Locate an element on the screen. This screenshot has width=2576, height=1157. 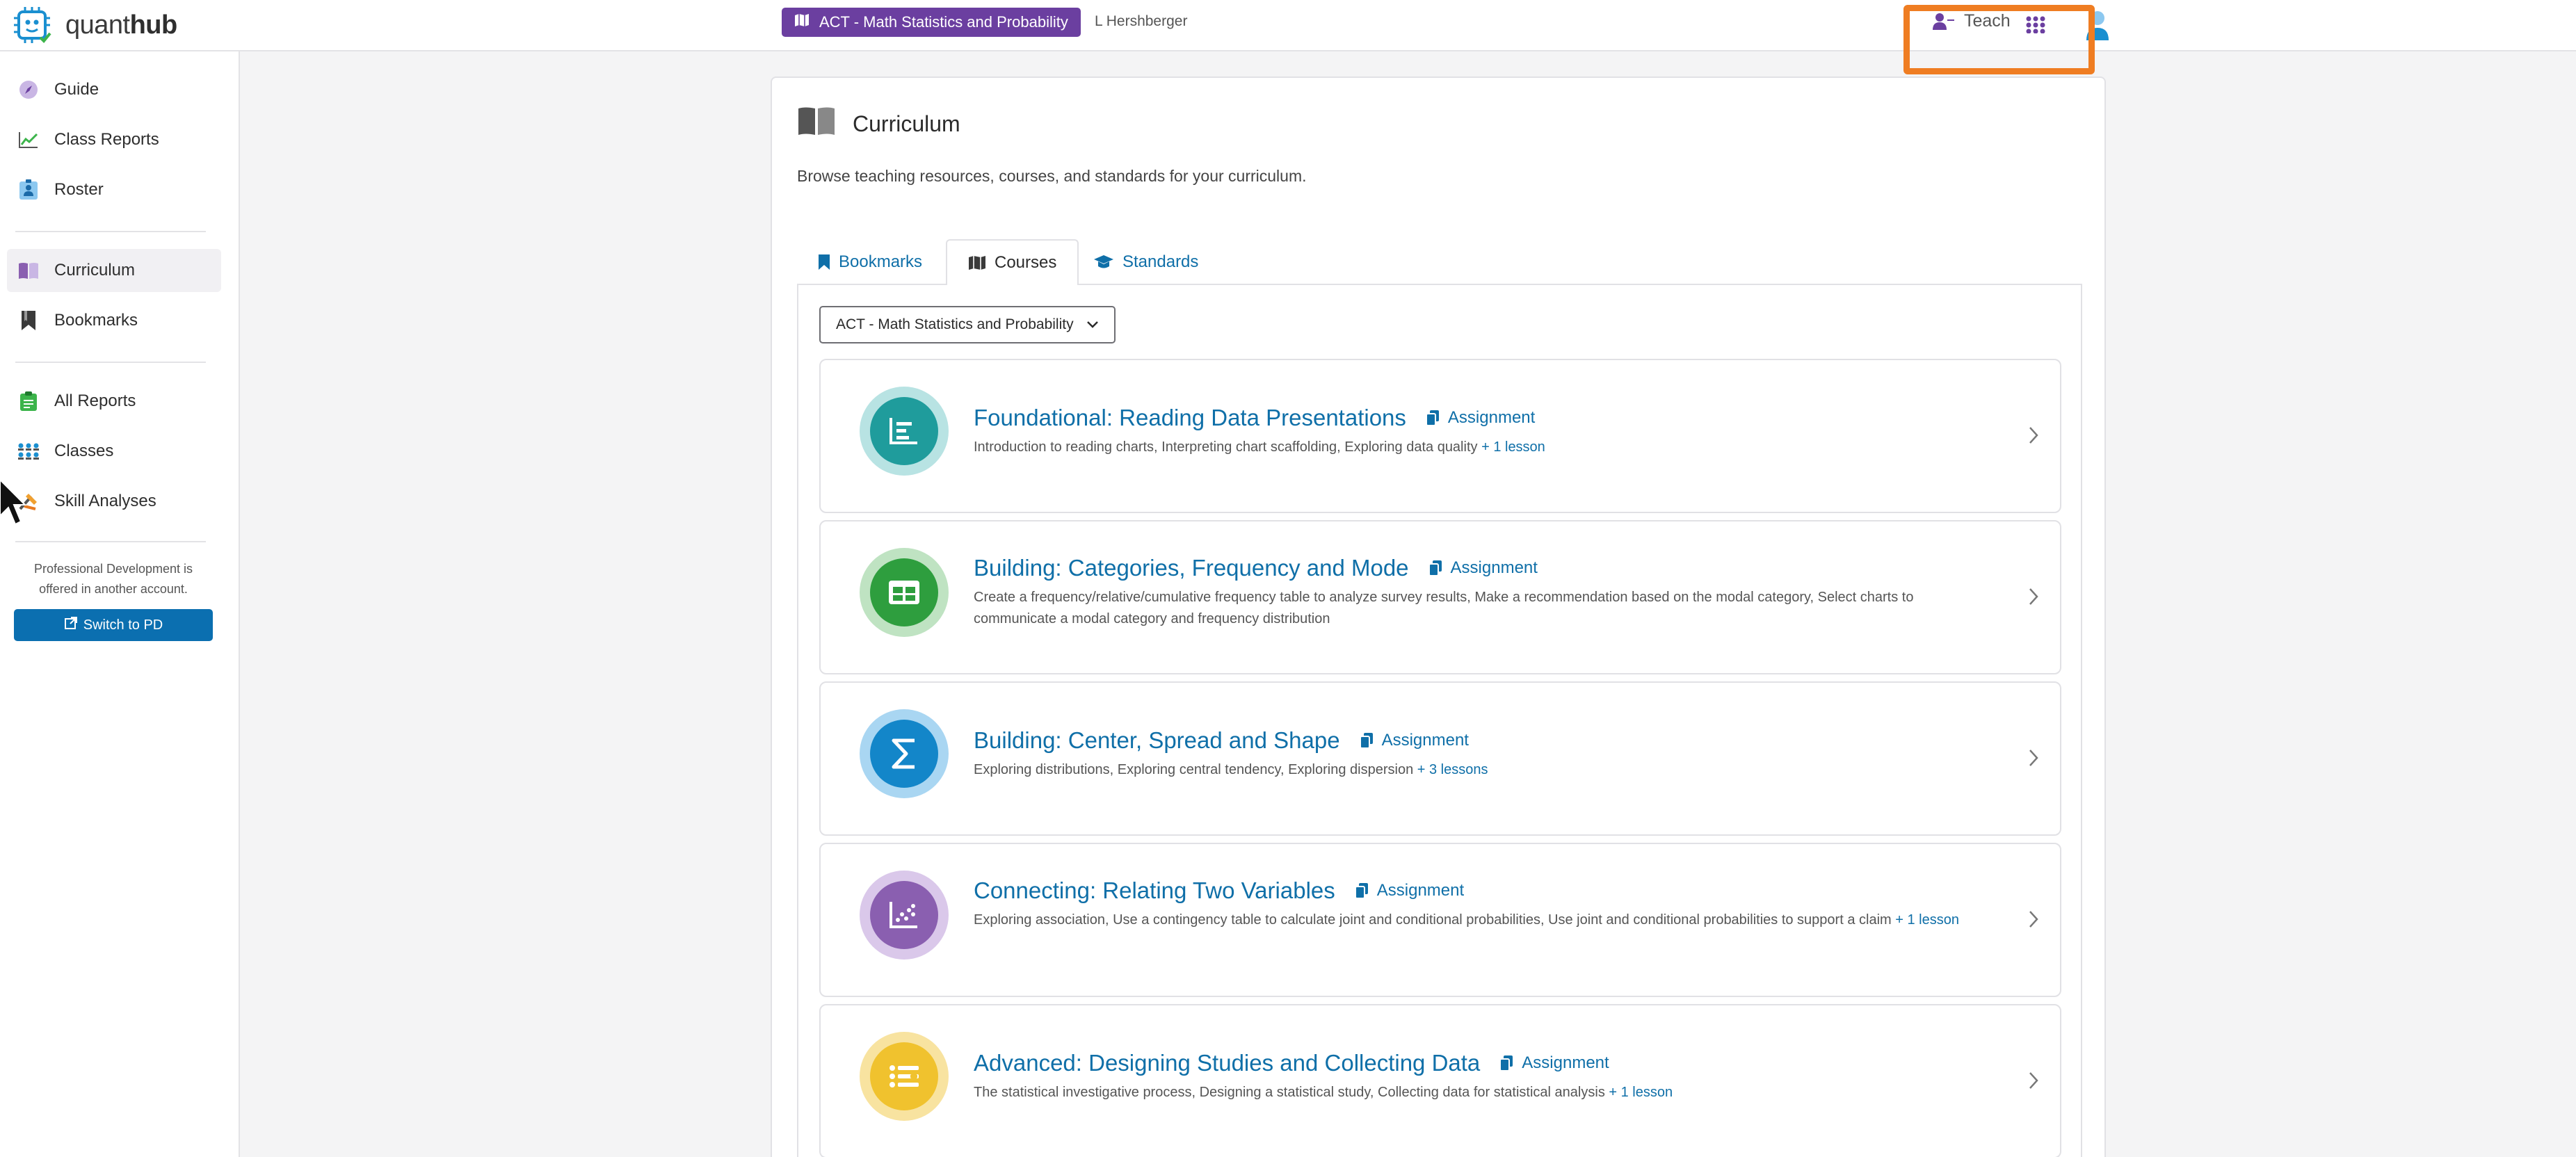
sidebar-item-curriculum: Curriculum is located at coordinates (114, 270).